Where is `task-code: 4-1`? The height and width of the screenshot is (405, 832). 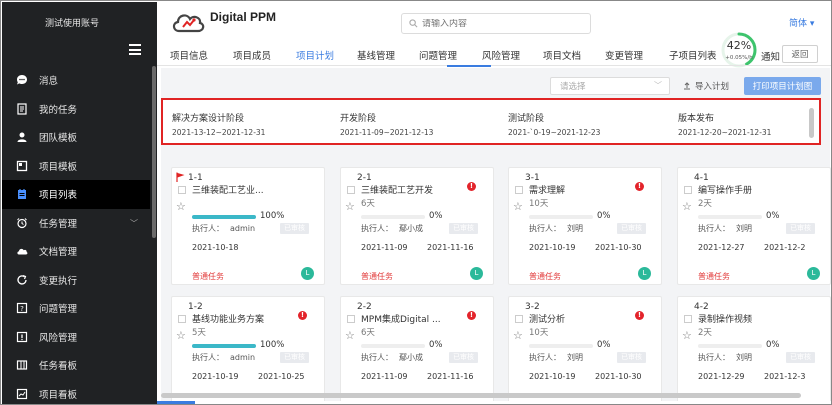
task-code: 4-1 is located at coordinates (701, 178).